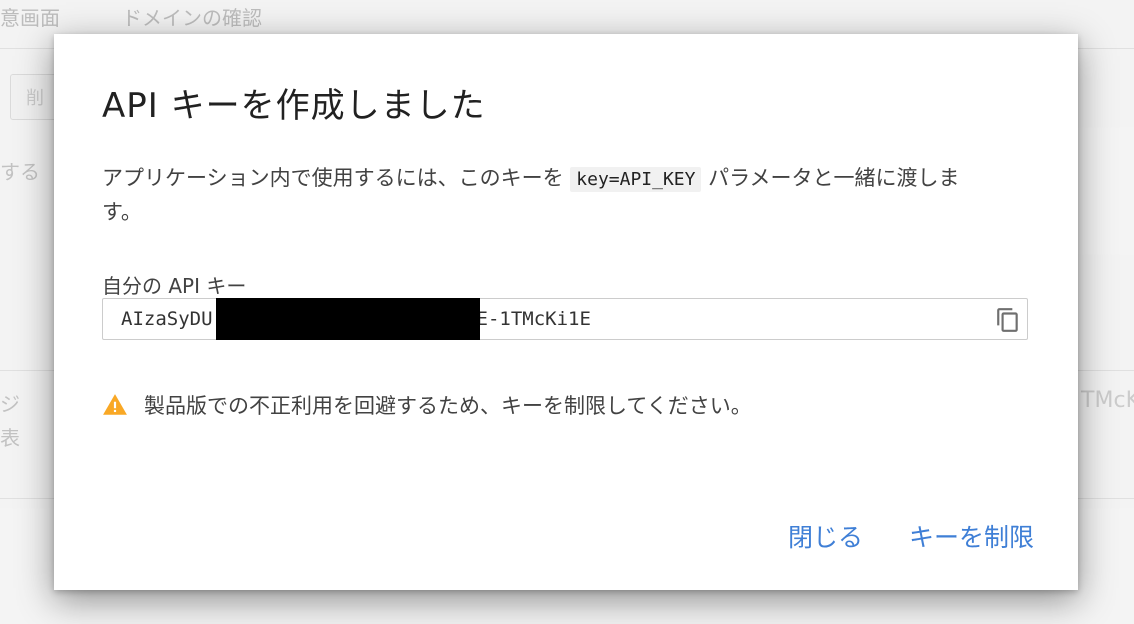 The width and height of the screenshot is (1134, 624). Describe the element at coordinates (1107, 400) in the screenshot. I see `background-key-fragment: TMcK` at that location.